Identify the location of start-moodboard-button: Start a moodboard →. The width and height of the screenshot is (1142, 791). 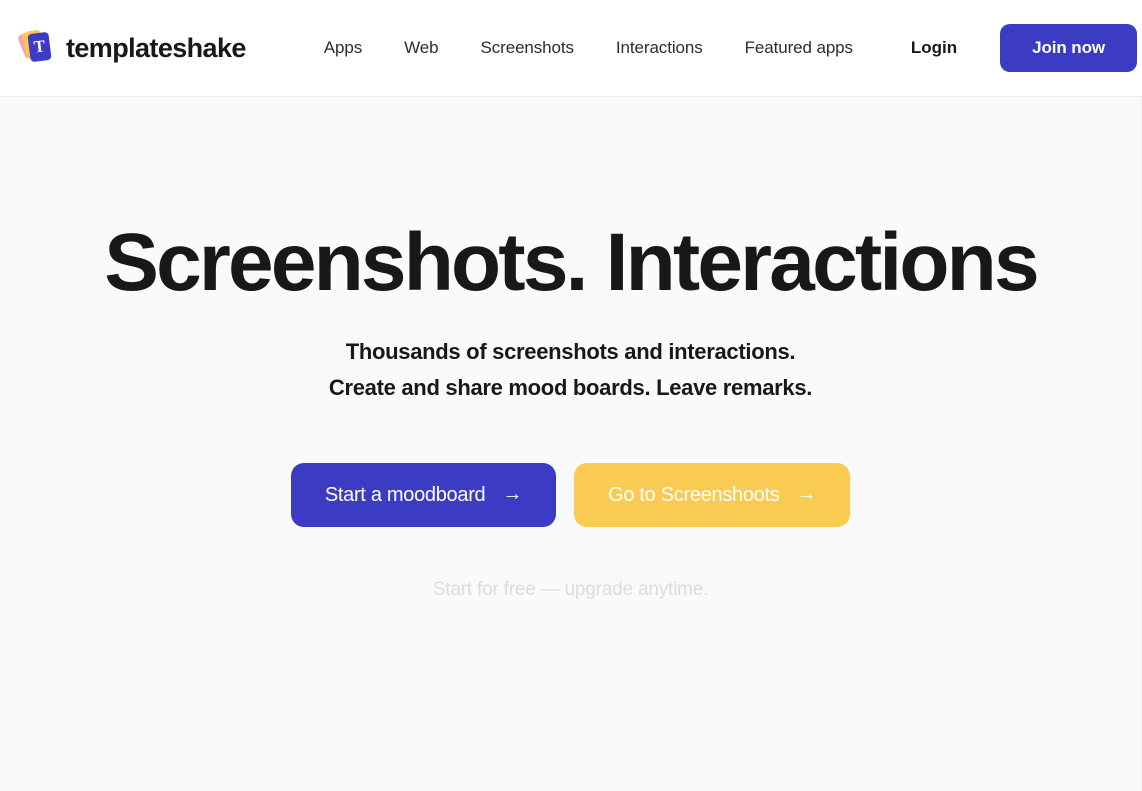
(423, 495).